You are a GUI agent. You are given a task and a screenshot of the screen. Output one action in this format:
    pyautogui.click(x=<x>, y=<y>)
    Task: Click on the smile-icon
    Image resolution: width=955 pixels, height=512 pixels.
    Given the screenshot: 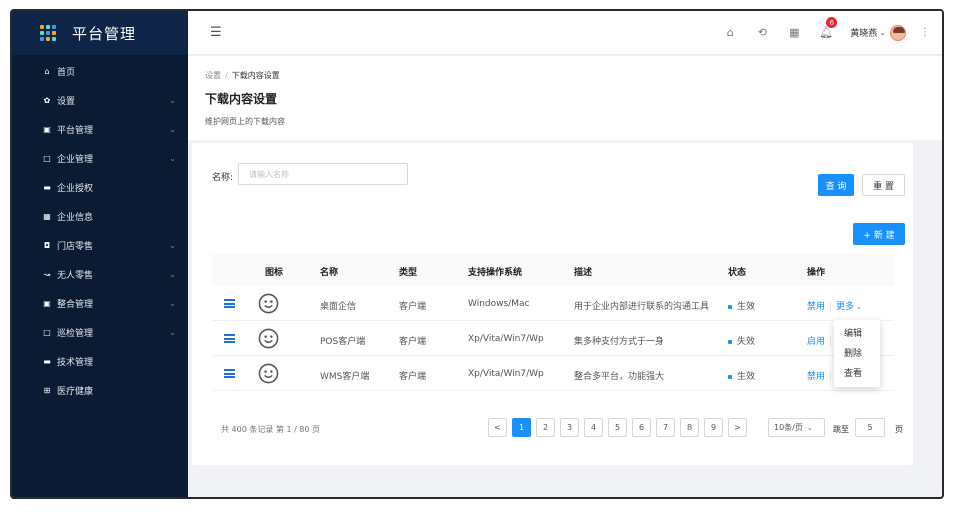 What is the action you would take?
    pyautogui.click(x=268, y=373)
    